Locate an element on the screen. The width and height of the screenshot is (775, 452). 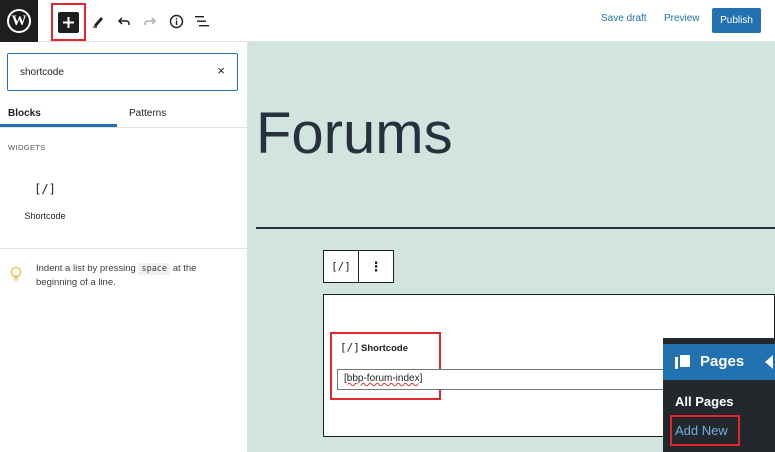
add-block-button is located at coordinates (68, 22).